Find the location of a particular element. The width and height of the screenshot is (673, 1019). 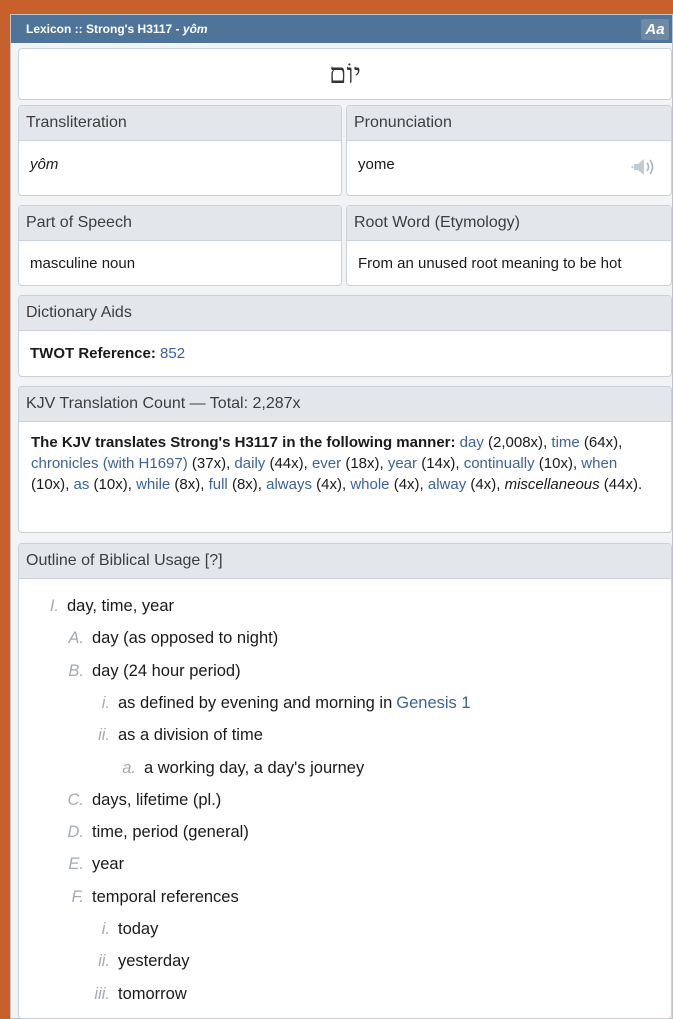

kjv-word-link: daily is located at coordinates (249, 463).